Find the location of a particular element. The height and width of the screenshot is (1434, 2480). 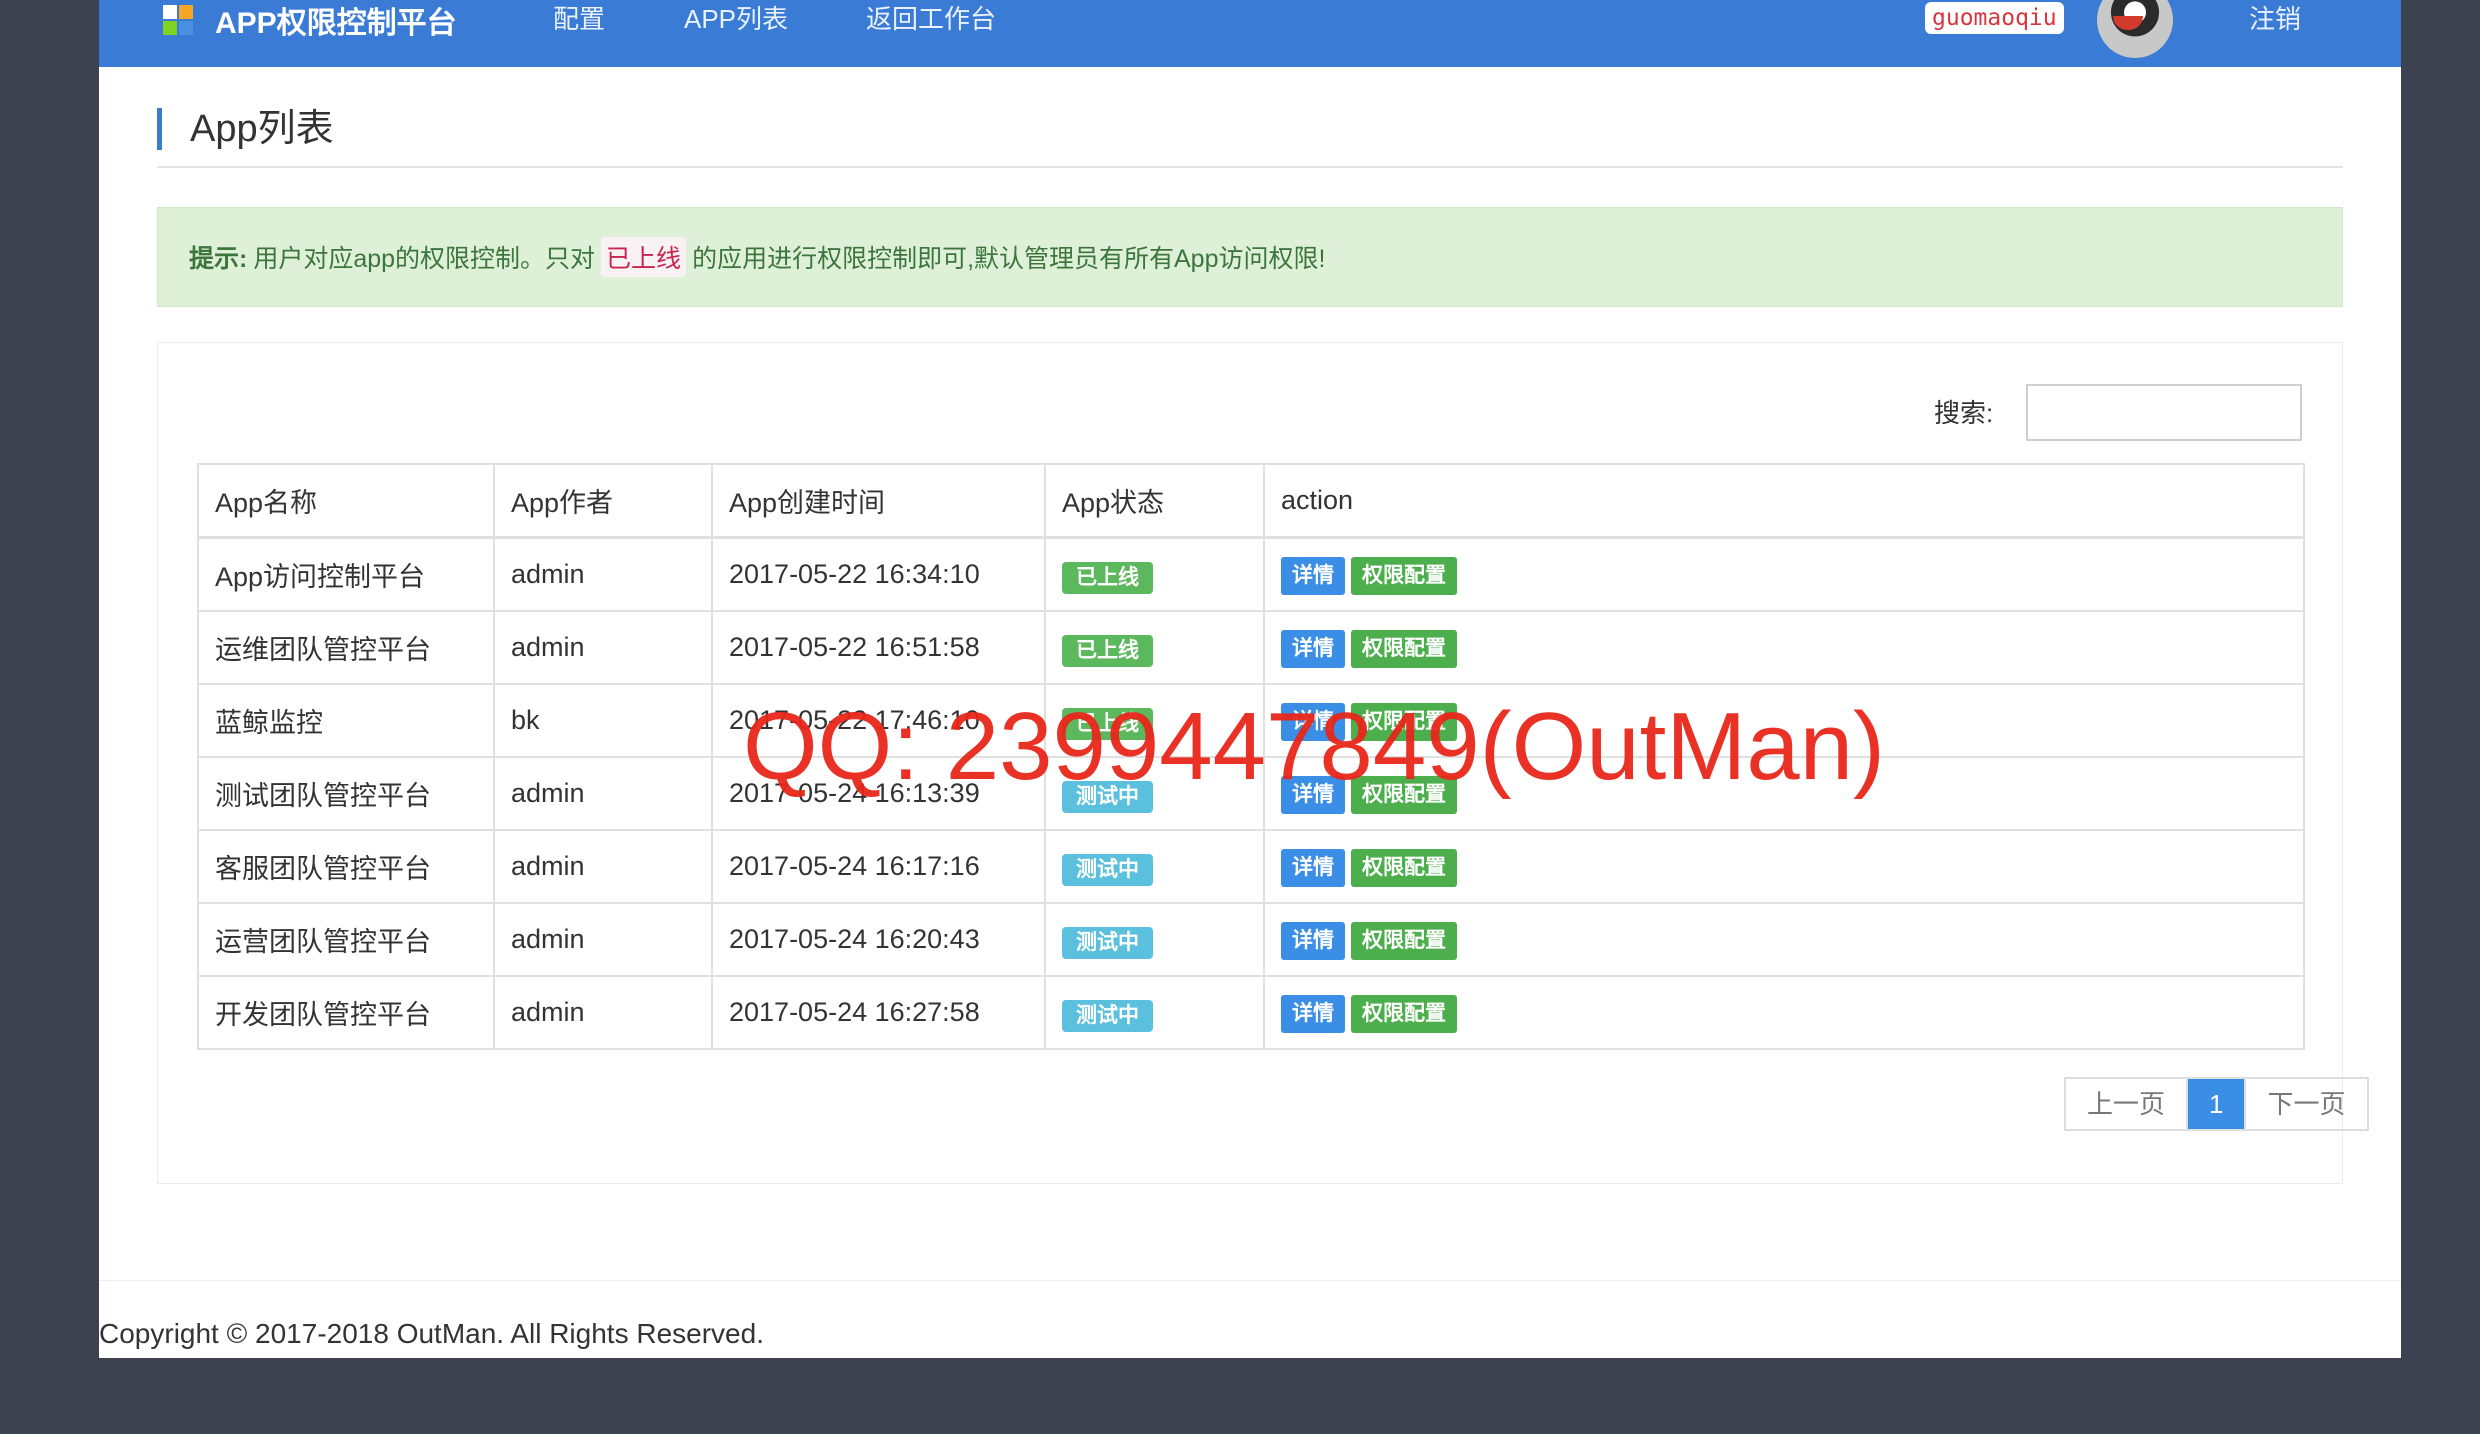

brand-logo-icon is located at coordinates (178, 20).